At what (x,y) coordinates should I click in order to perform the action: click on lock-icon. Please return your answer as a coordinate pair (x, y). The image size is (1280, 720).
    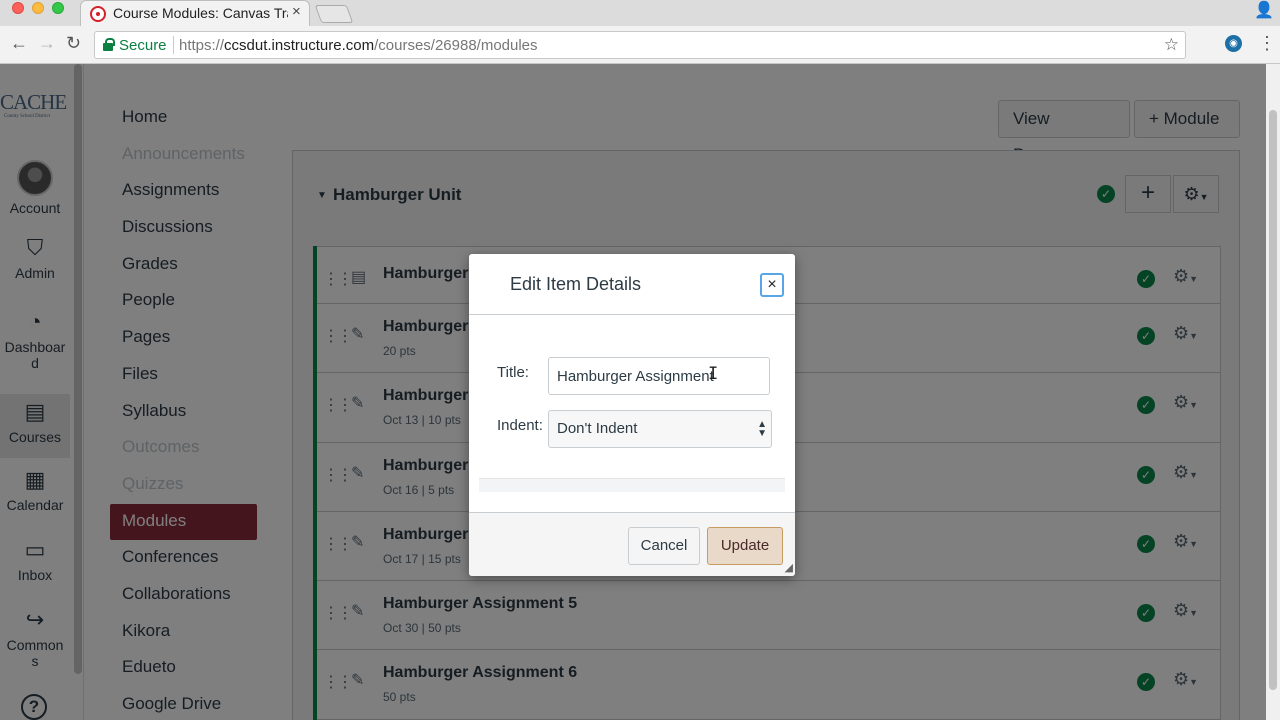
    Looking at the image, I should click on (109, 44).